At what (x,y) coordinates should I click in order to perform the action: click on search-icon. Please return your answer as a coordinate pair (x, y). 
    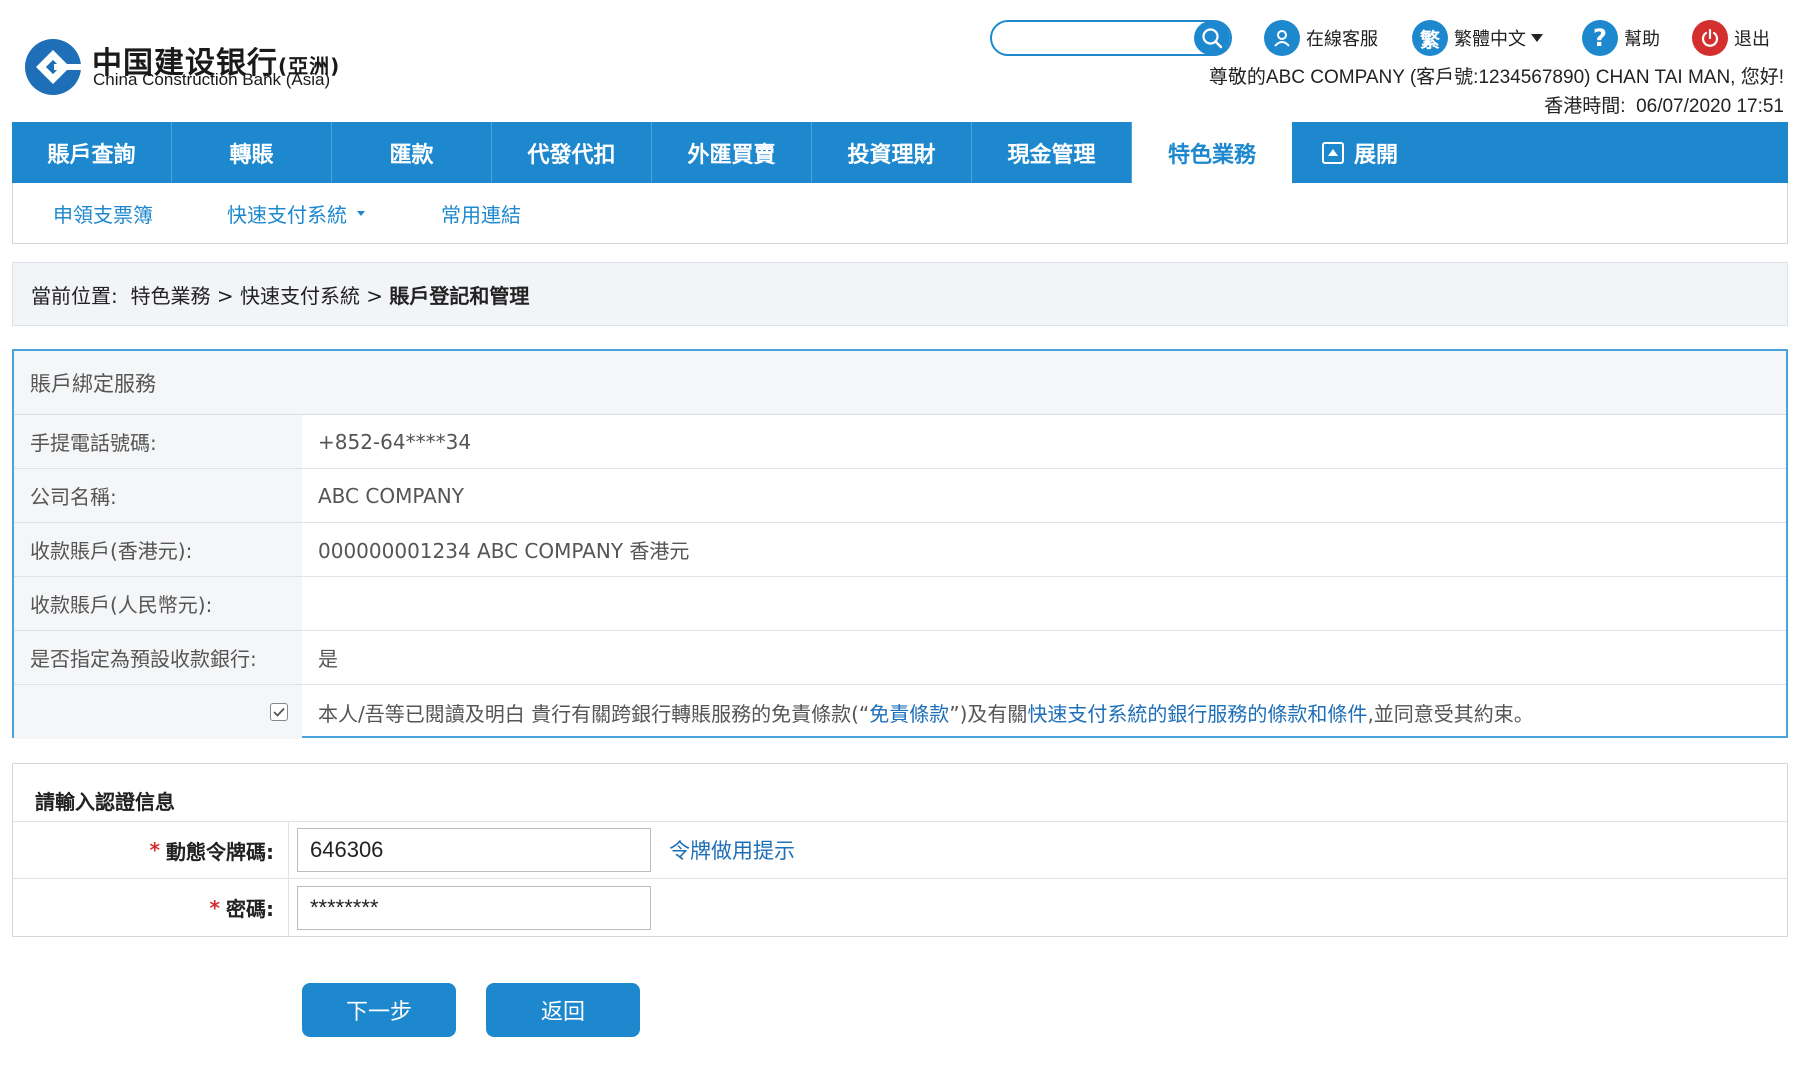
    Looking at the image, I should click on (1212, 38).